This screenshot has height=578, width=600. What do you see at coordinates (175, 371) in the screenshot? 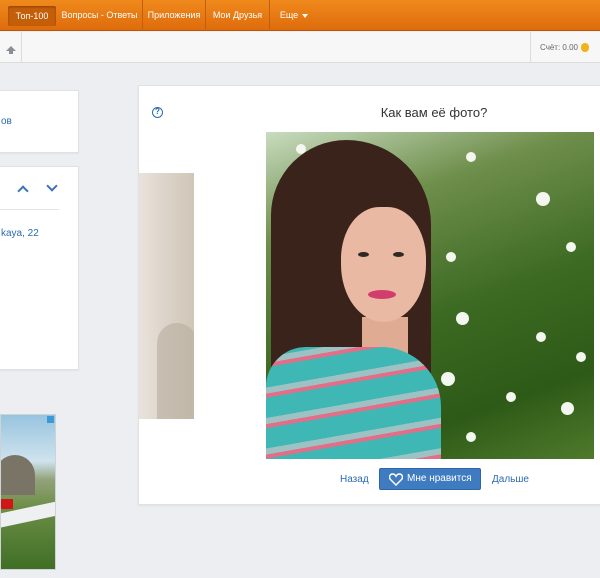
I see `previous-photo-figure` at bounding box center [175, 371].